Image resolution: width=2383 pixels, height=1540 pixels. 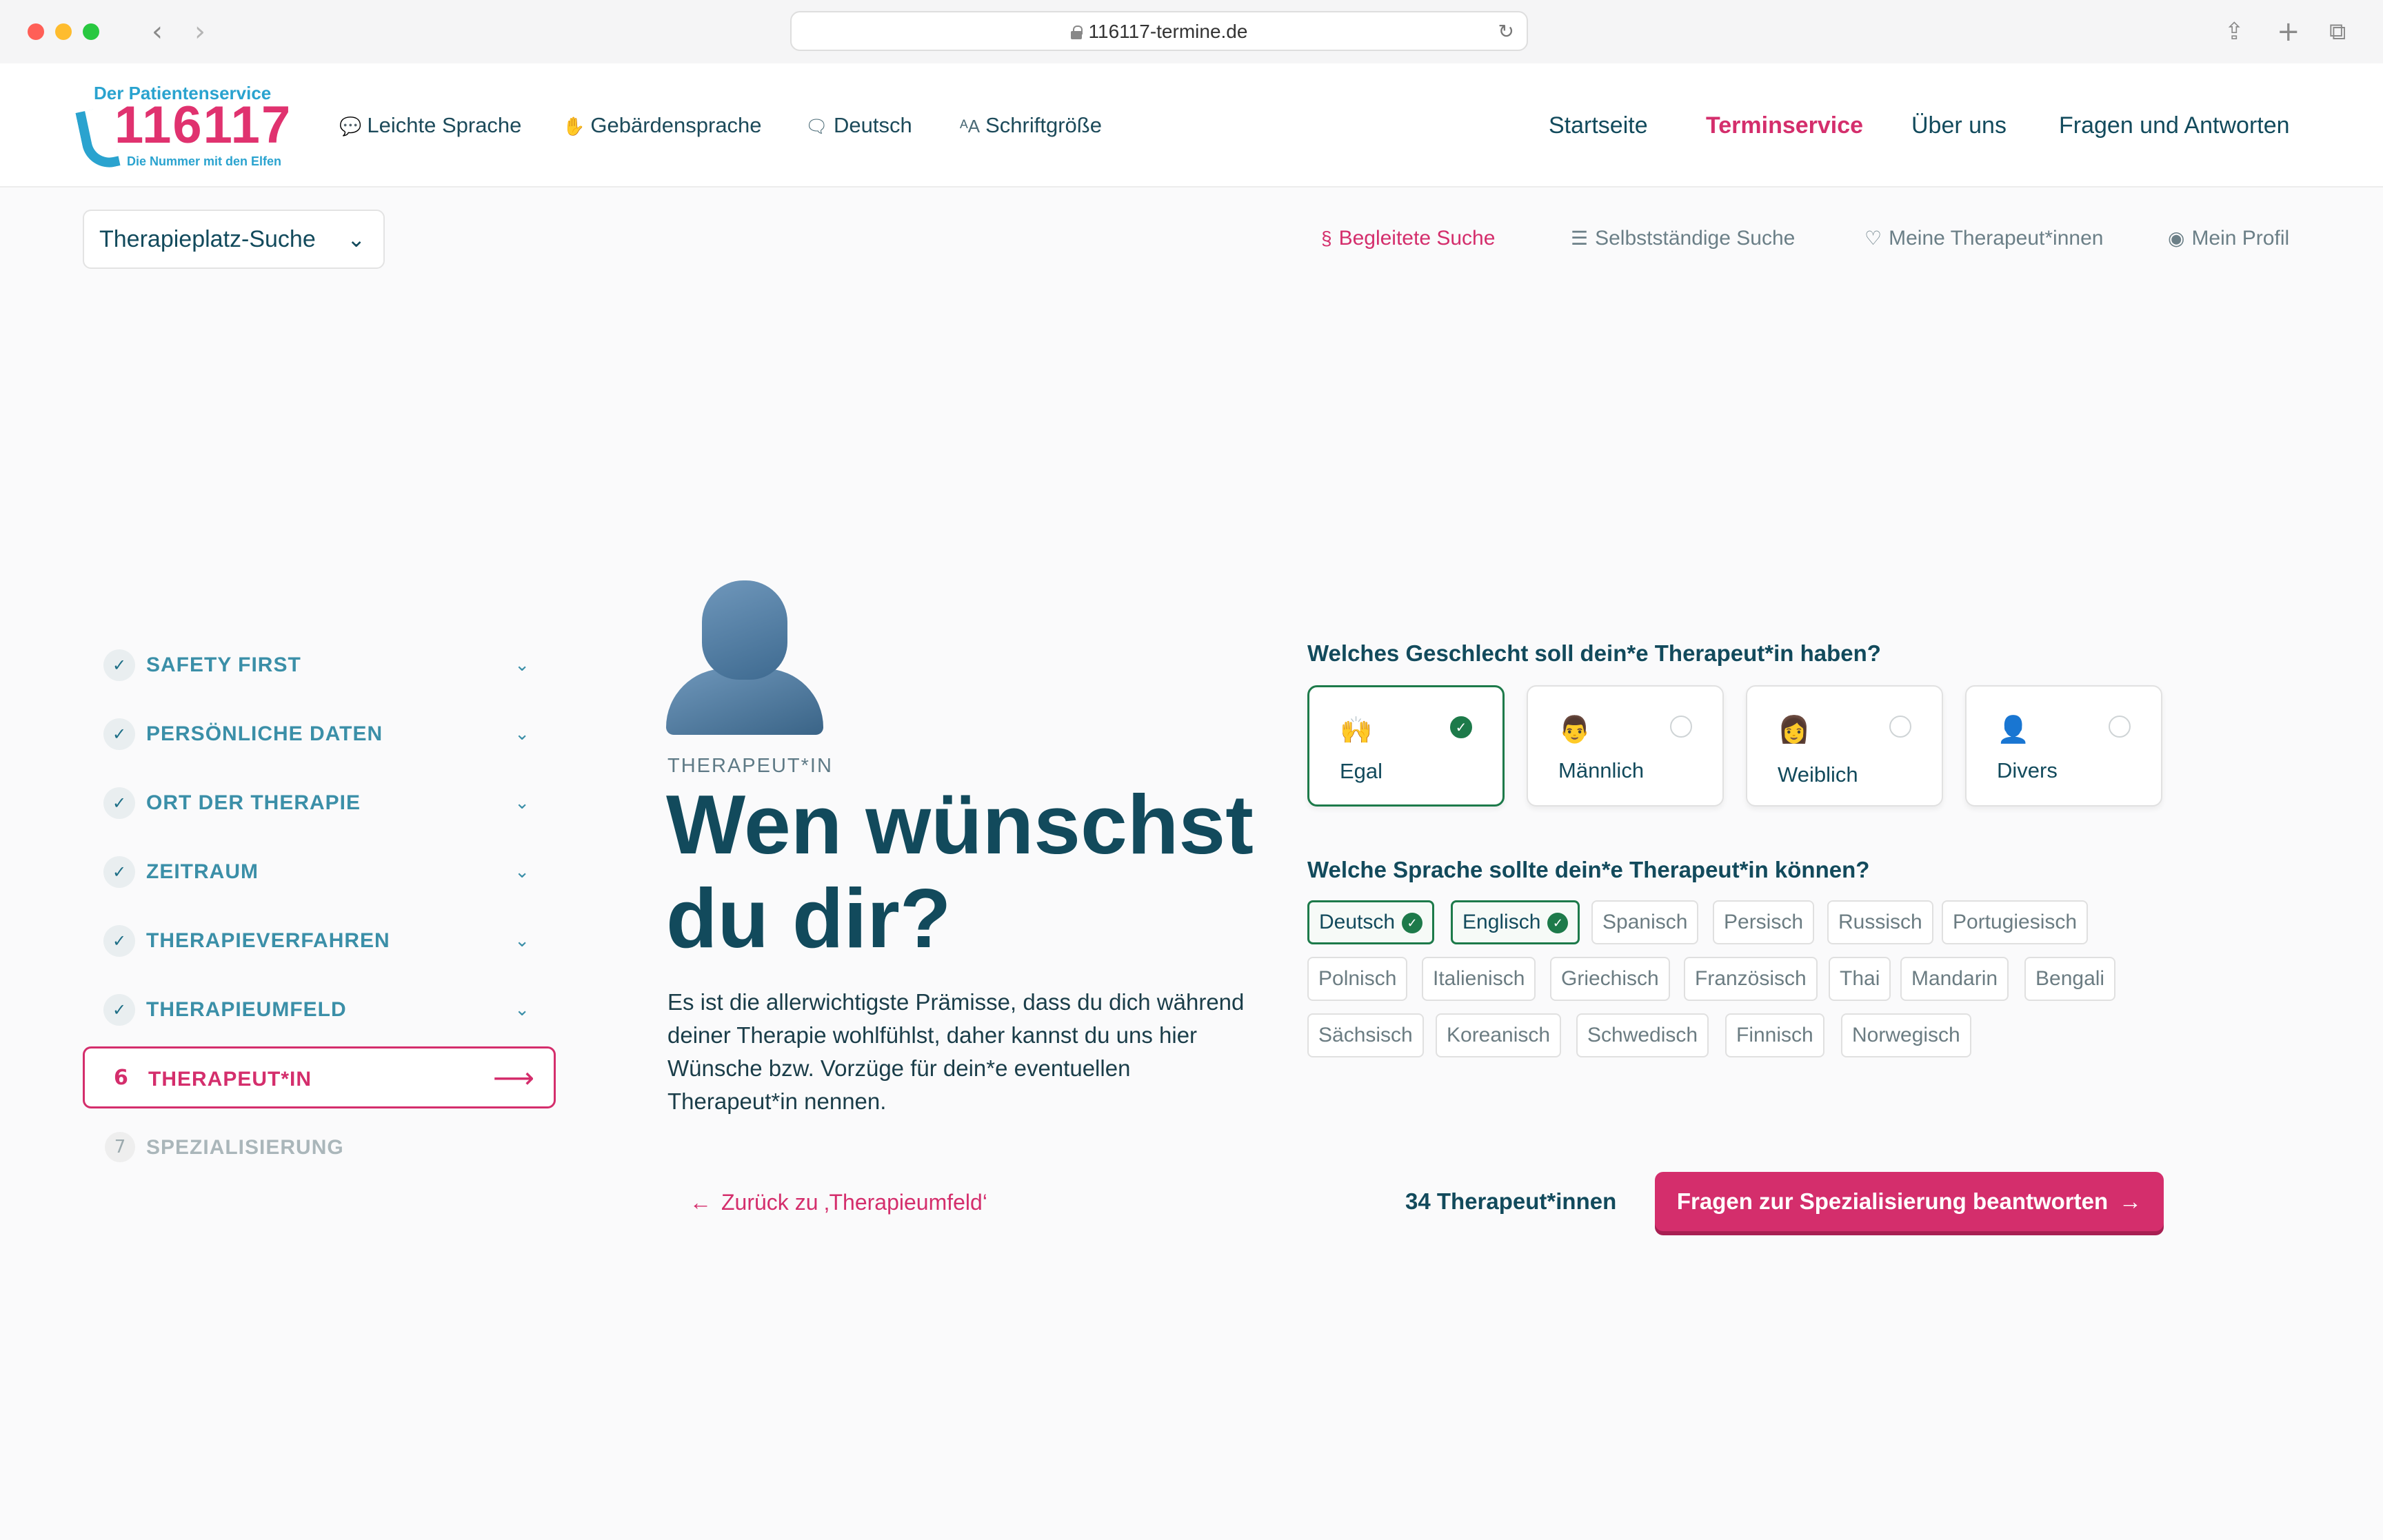 I want to click on language-chip-spanisch: Spanisch, so click(x=1645, y=922).